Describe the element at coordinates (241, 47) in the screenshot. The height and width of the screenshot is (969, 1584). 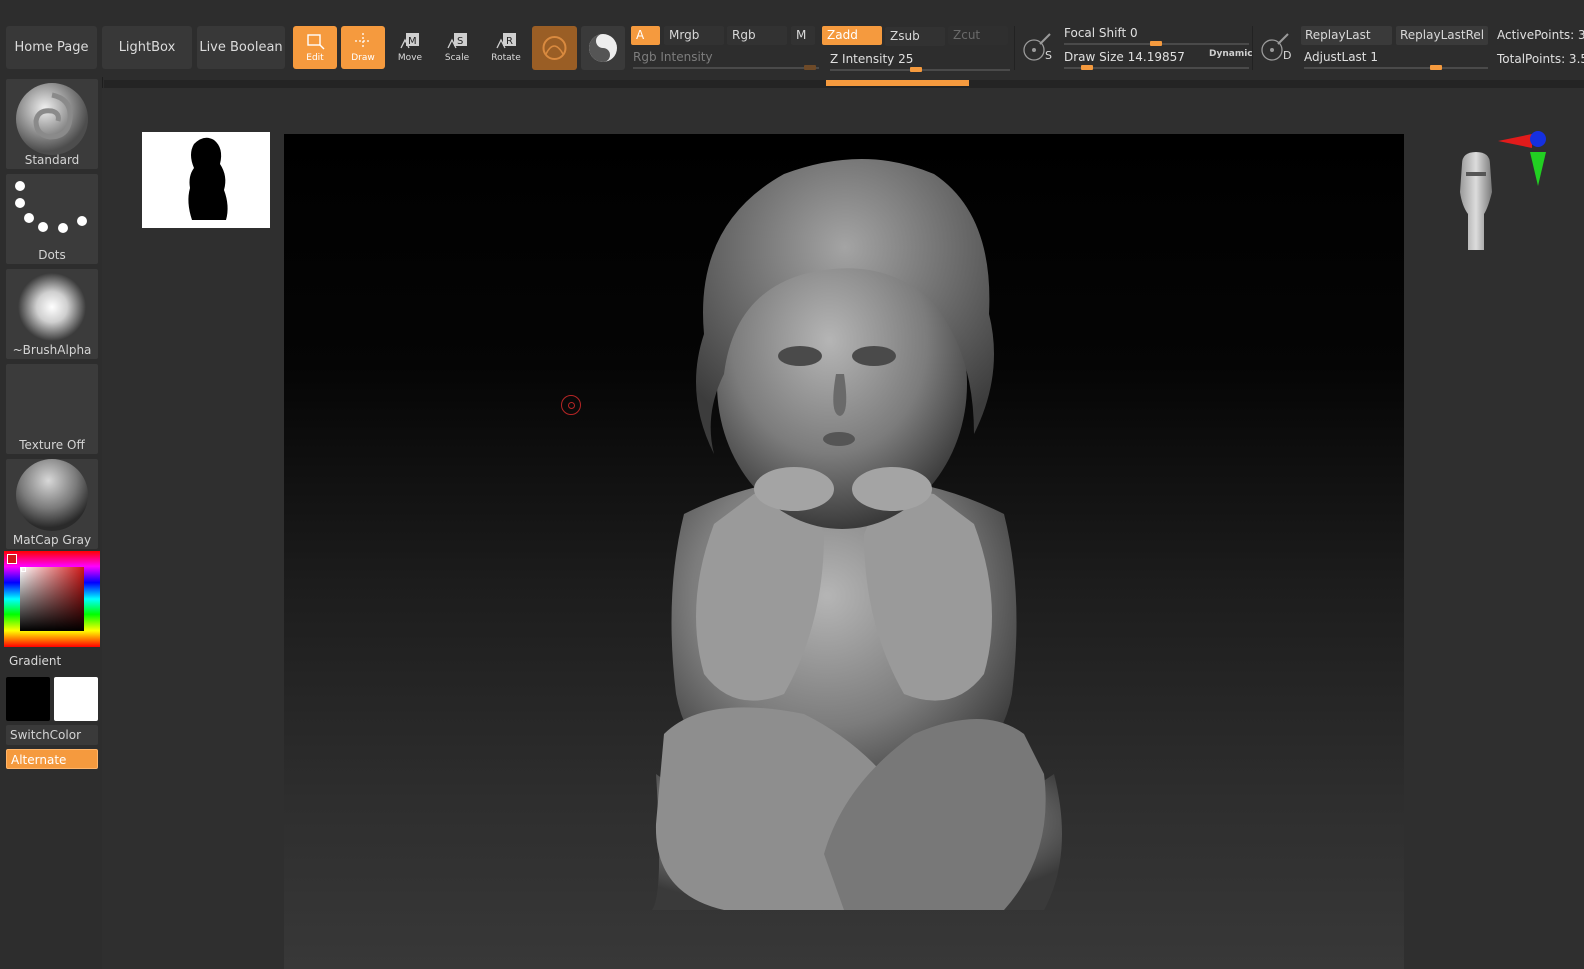
I see `live-boolean-button: Live Boolean` at that location.